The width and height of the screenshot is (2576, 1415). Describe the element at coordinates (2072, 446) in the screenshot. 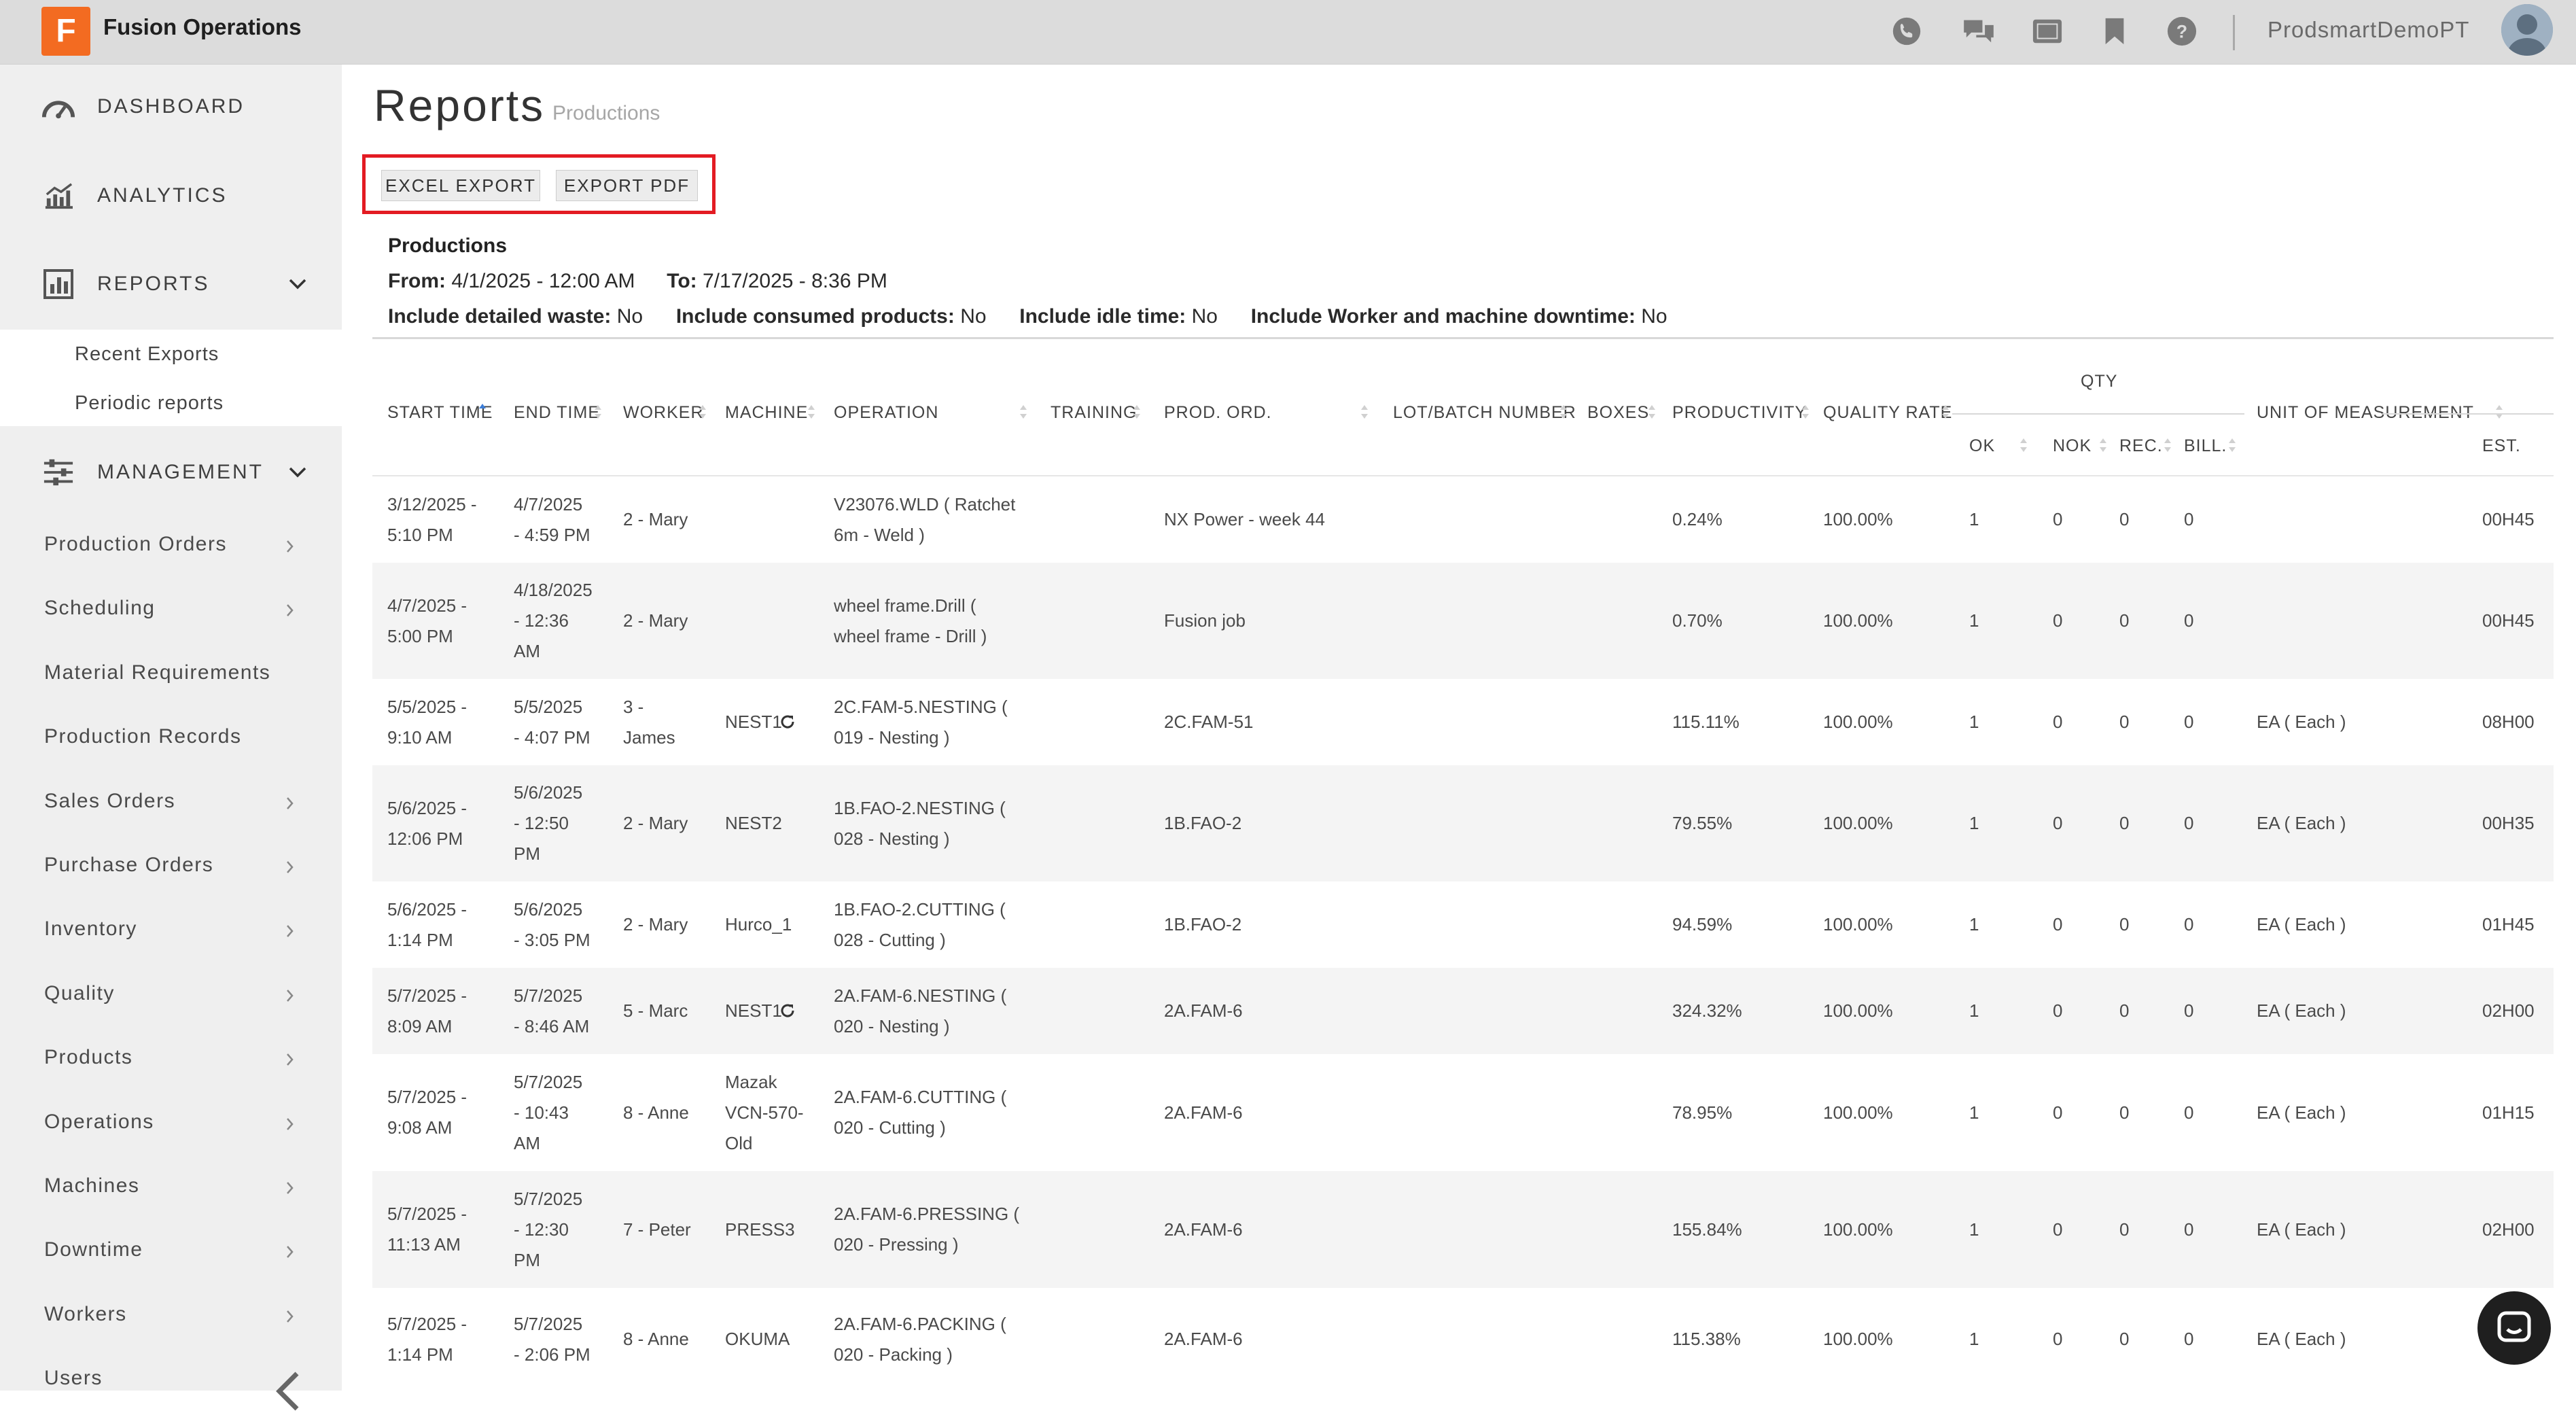

I see `column-header-nok: NOK` at that location.